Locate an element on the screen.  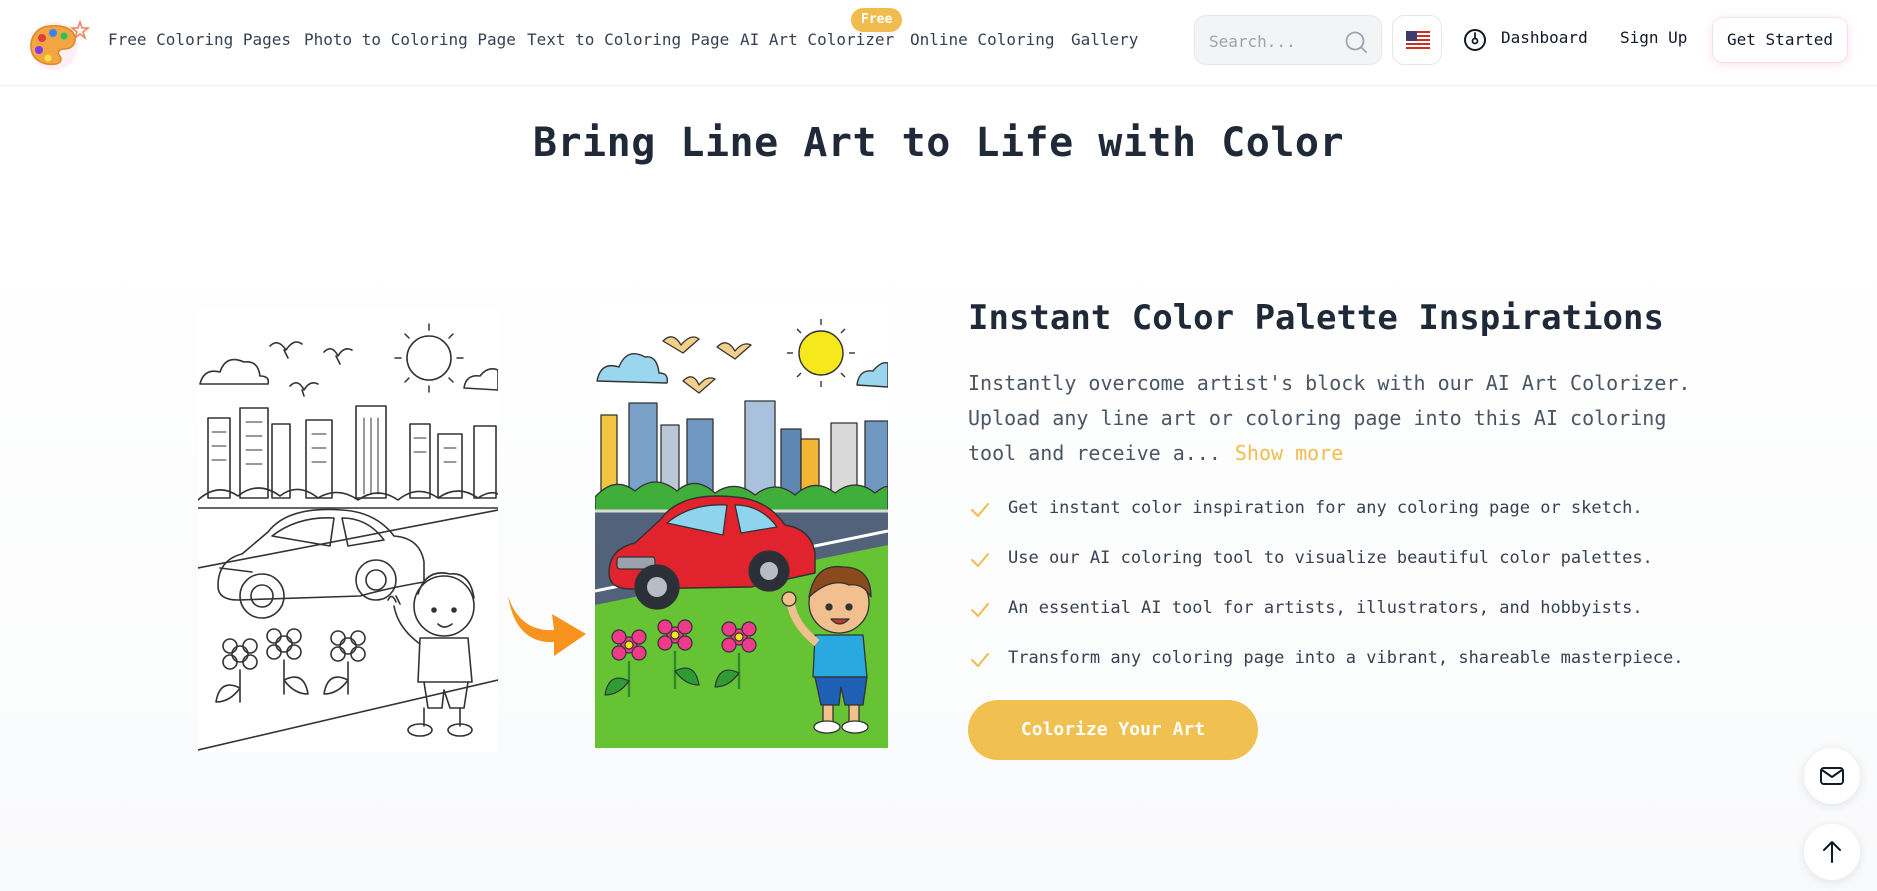
palette-logo-icon is located at coordinates (61, 42).